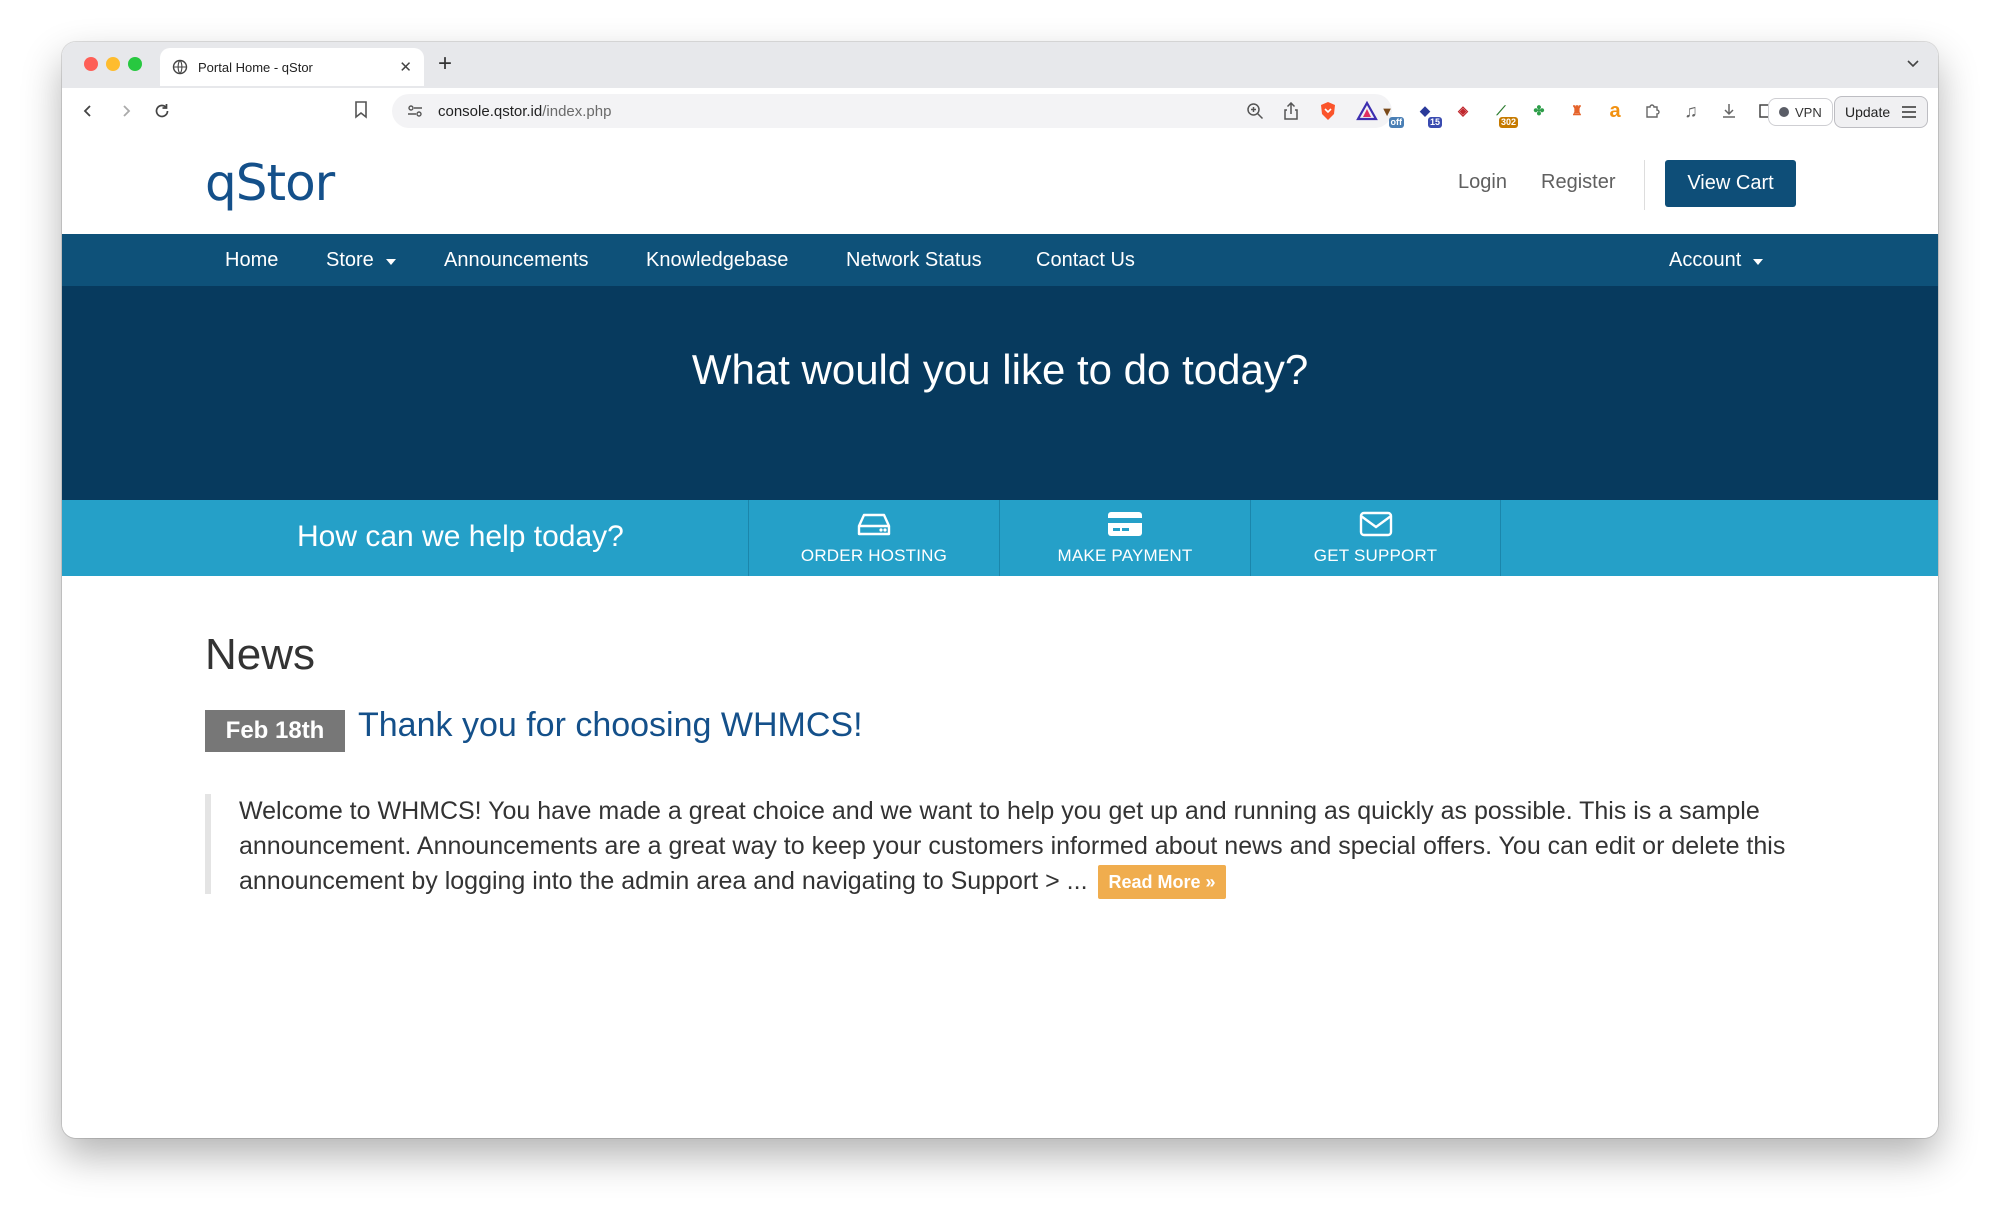 The width and height of the screenshot is (2000, 1221). I want to click on back-button, so click(88, 111).